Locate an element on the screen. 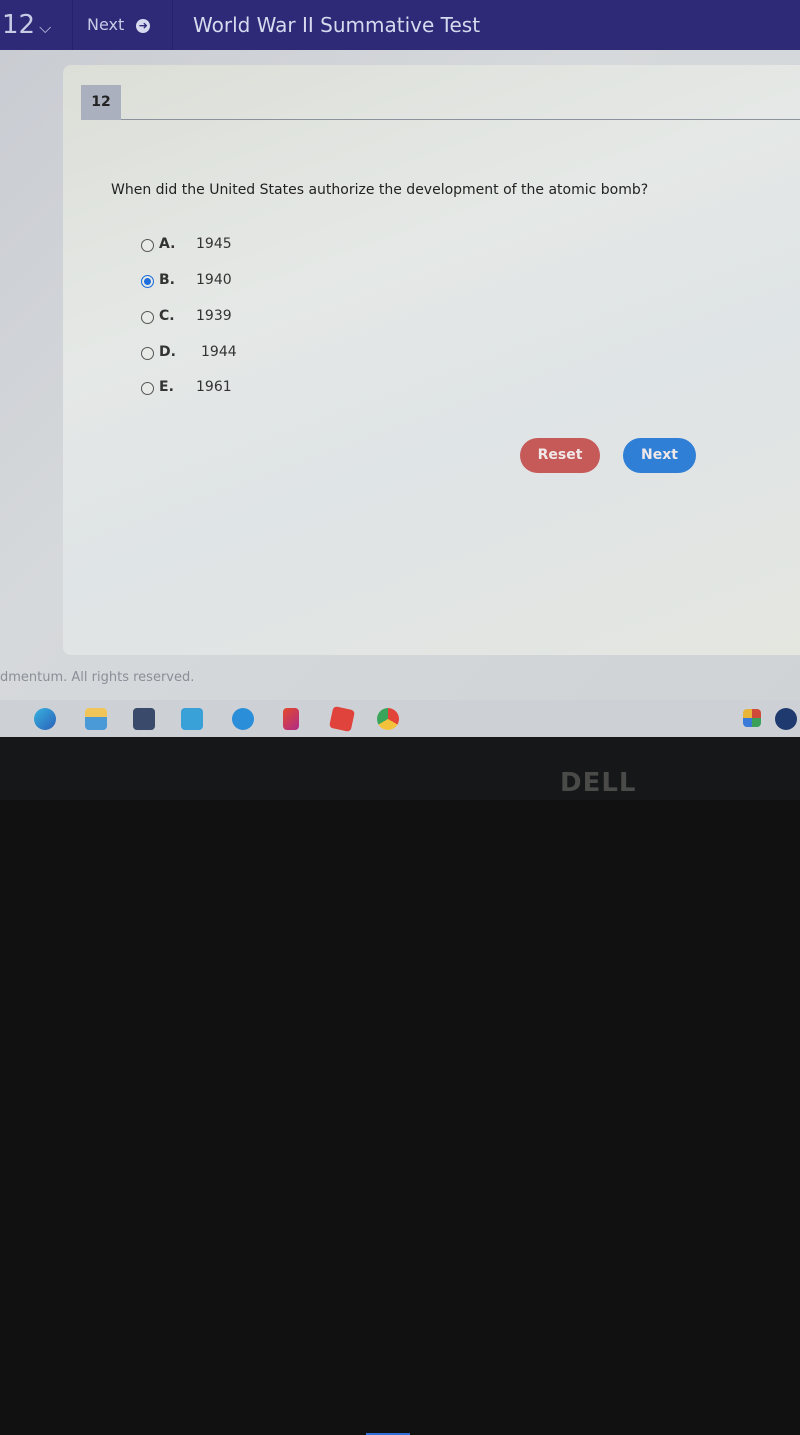  option-value: 1945 is located at coordinates (214, 244).